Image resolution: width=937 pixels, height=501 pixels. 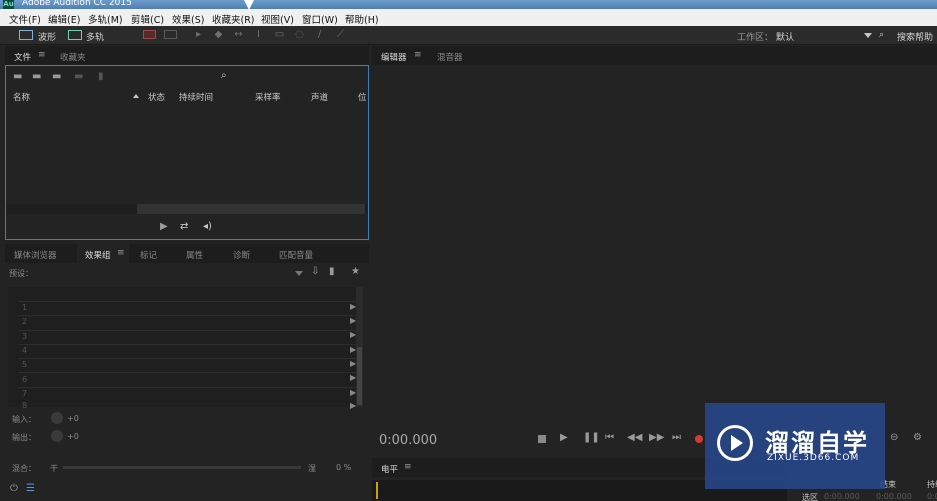 I want to click on move-tool-icon: ▸, so click(x=198, y=35).